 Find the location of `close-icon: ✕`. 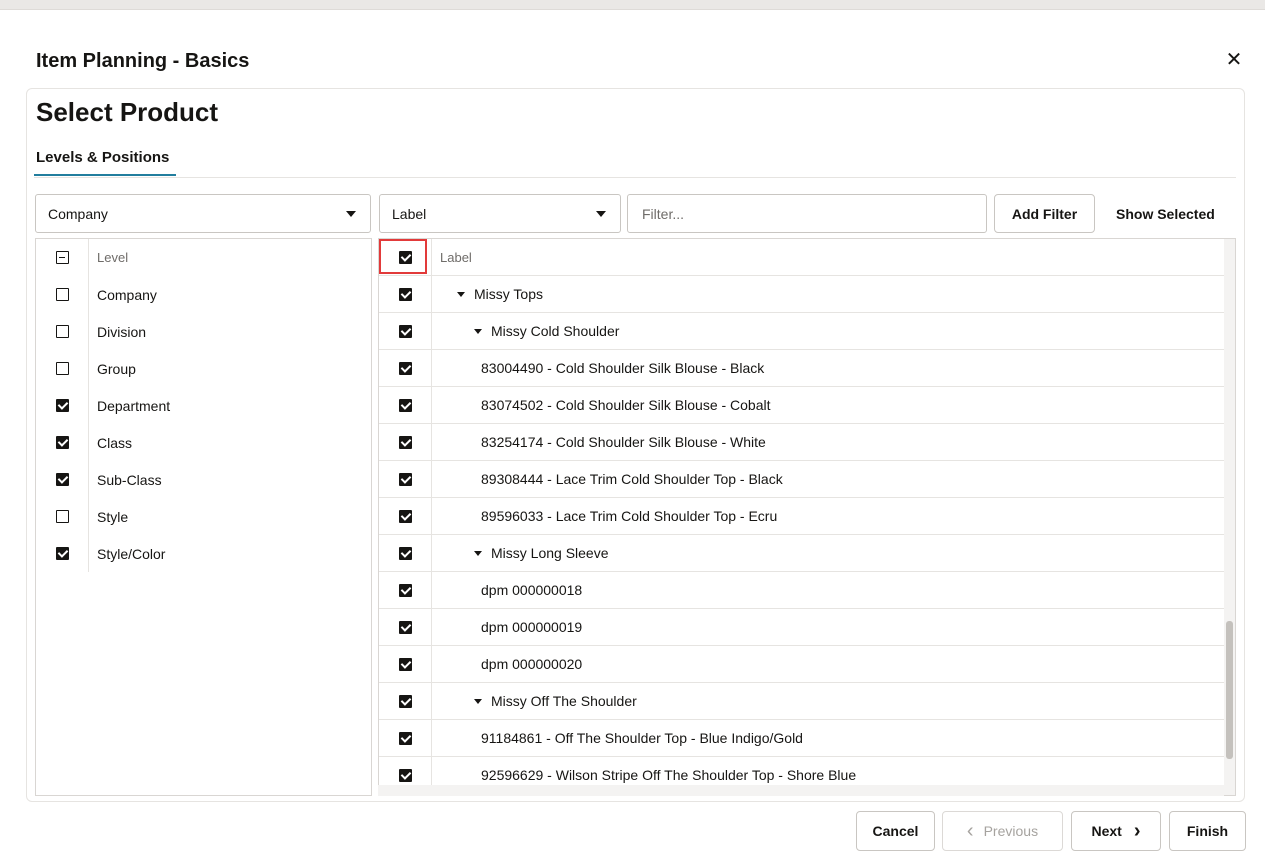

close-icon: ✕ is located at coordinates (1234, 60).